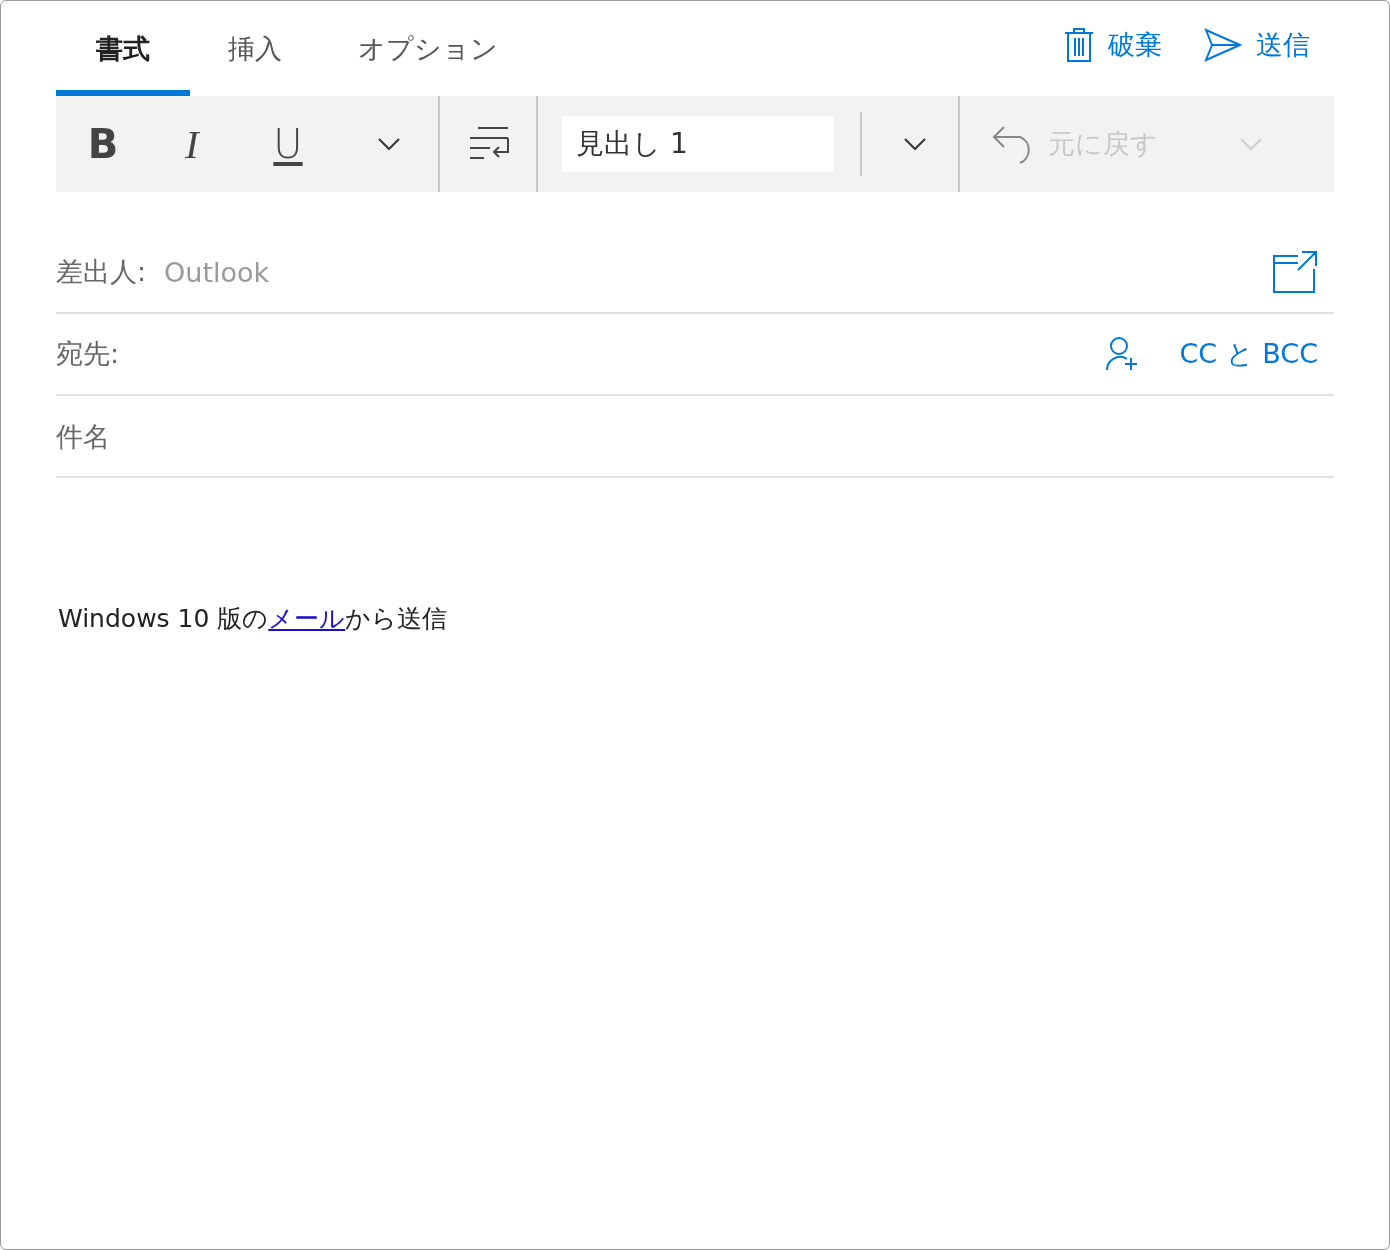 The height and width of the screenshot is (1250, 1390). I want to click on send-button: 送信, so click(1257, 44).